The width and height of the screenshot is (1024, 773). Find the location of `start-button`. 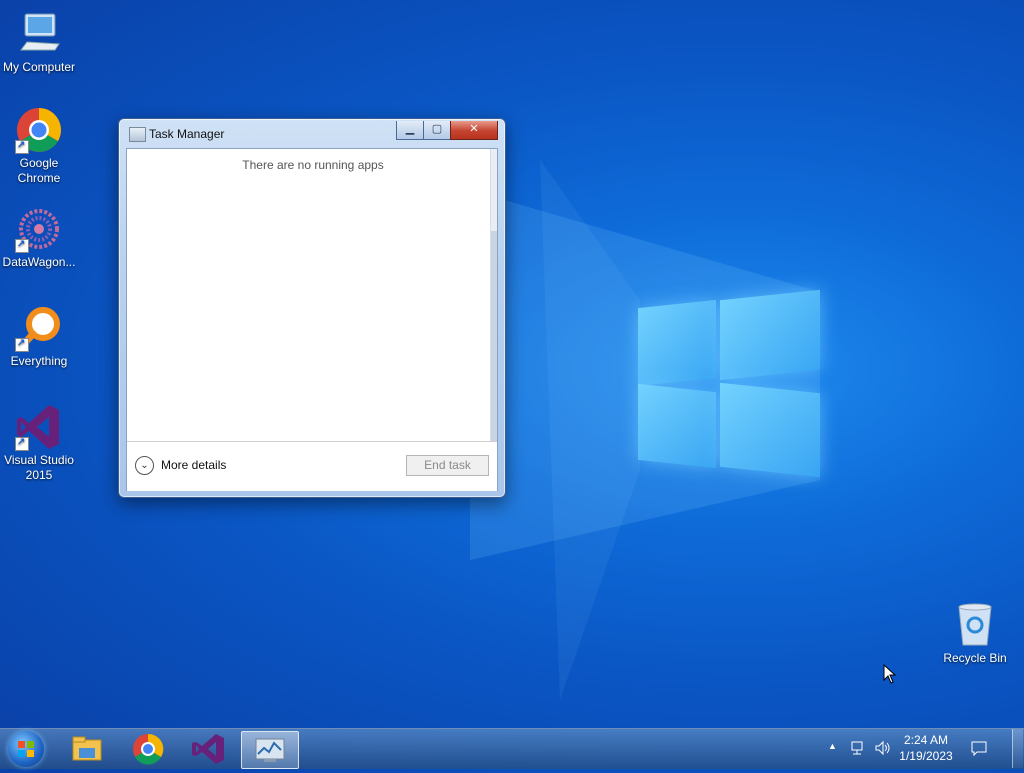

start-button is located at coordinates (26, 749).